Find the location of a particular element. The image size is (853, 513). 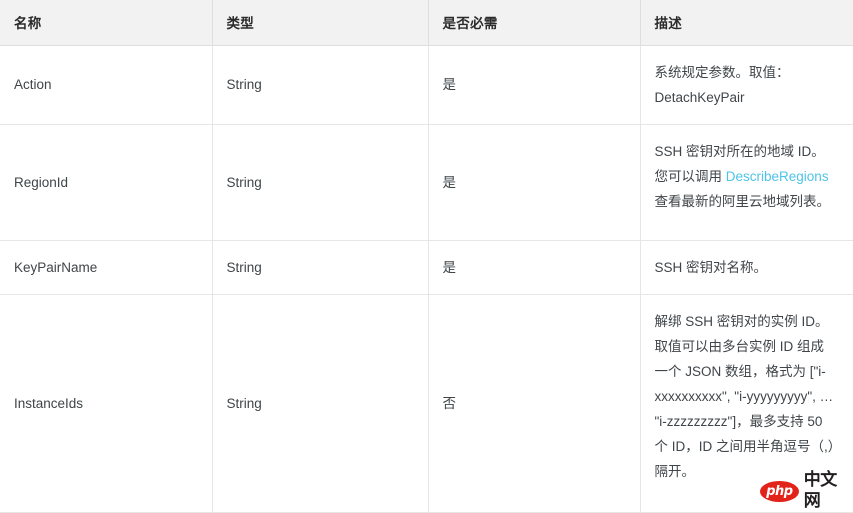

table-header: 名称 类型 是否必需 描述 is located at coordinates (426, 23).